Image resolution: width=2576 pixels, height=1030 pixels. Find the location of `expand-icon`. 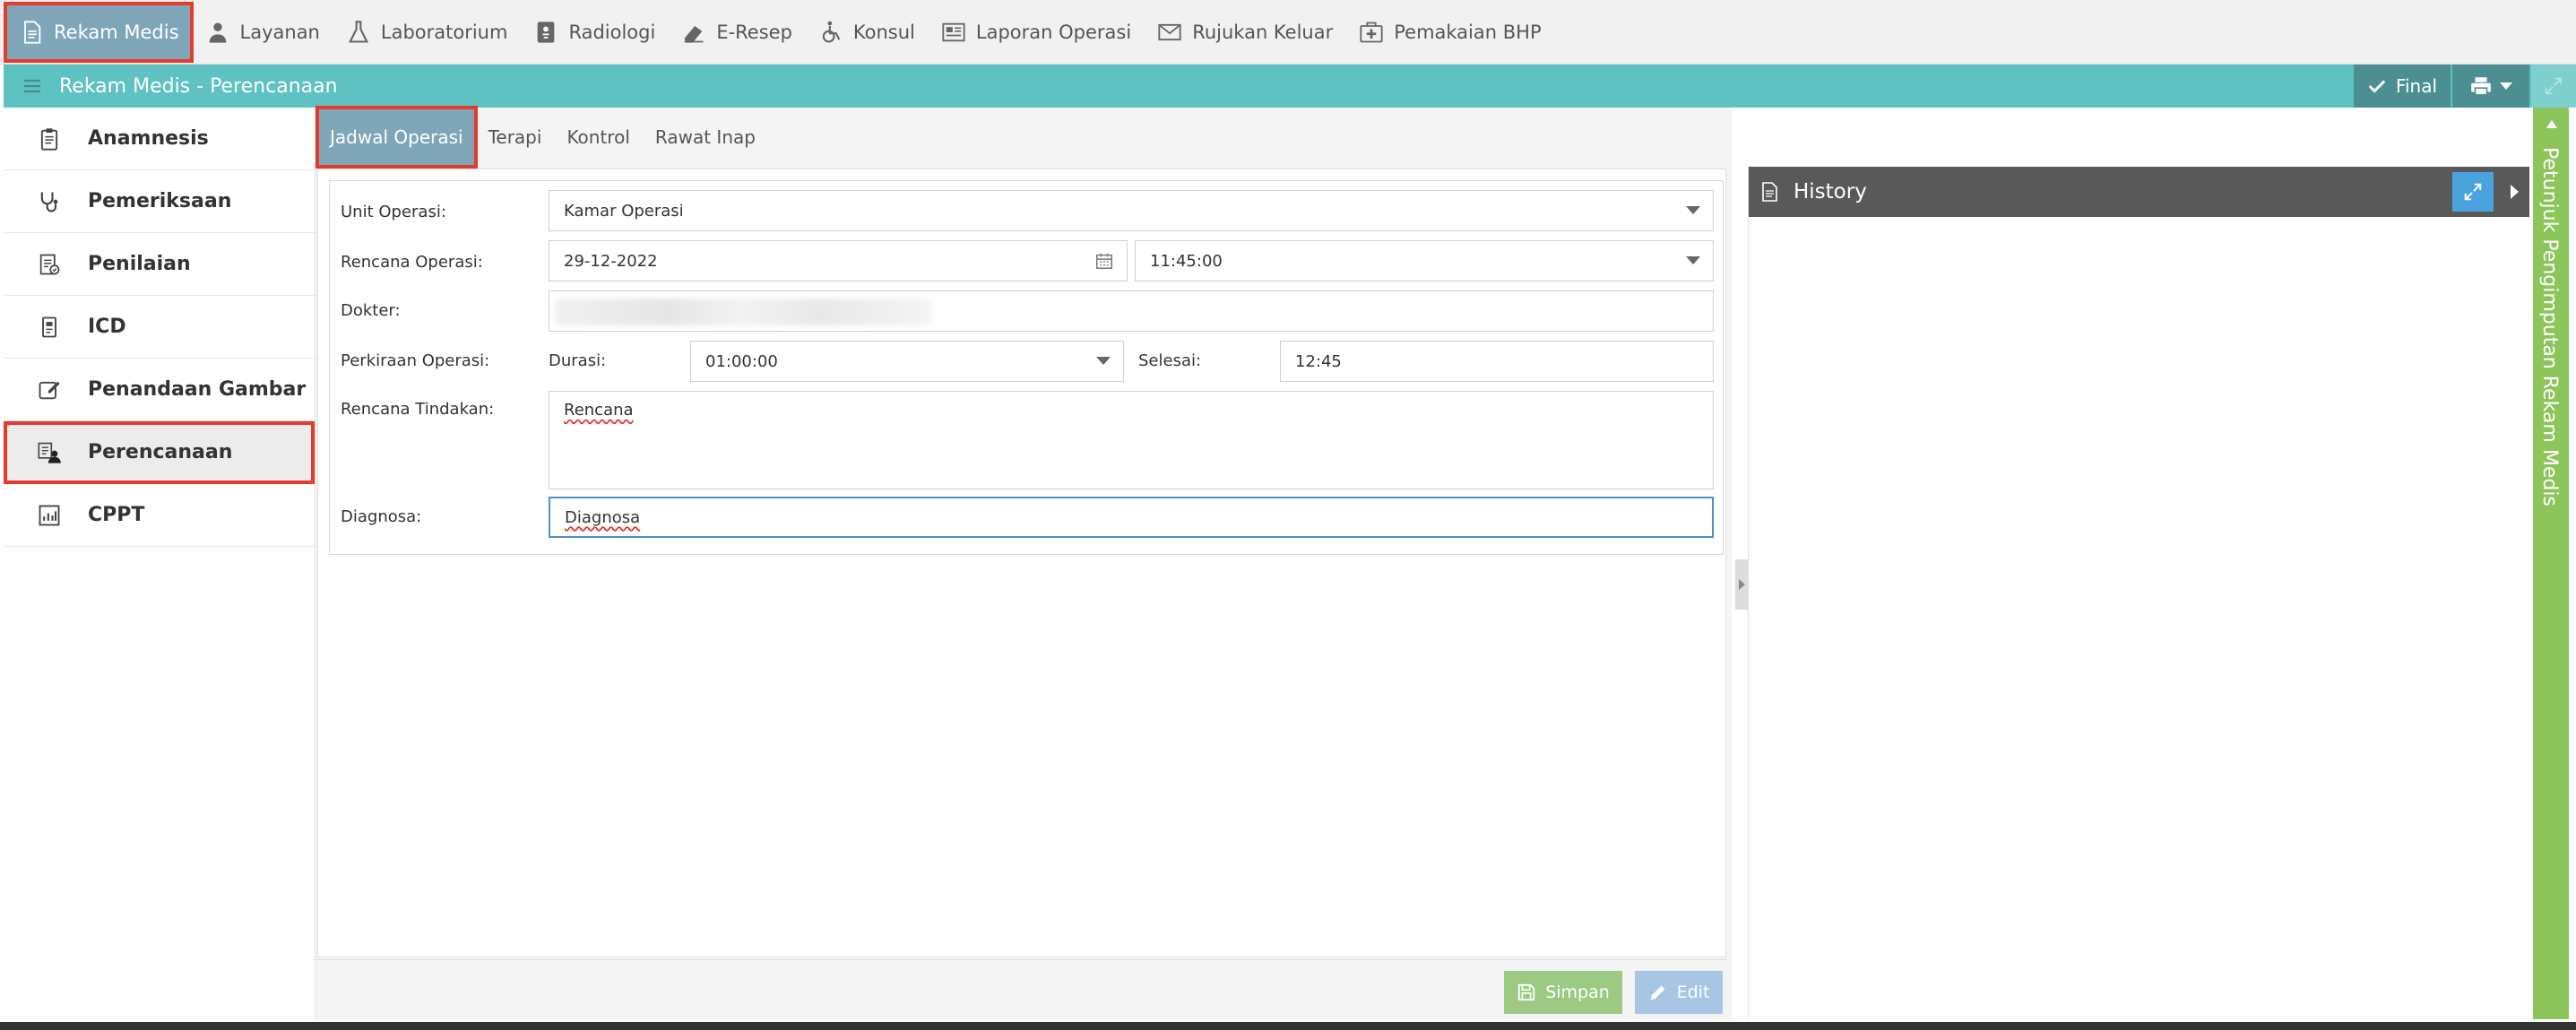

expand-icon is located at coordinates (2553, 86).